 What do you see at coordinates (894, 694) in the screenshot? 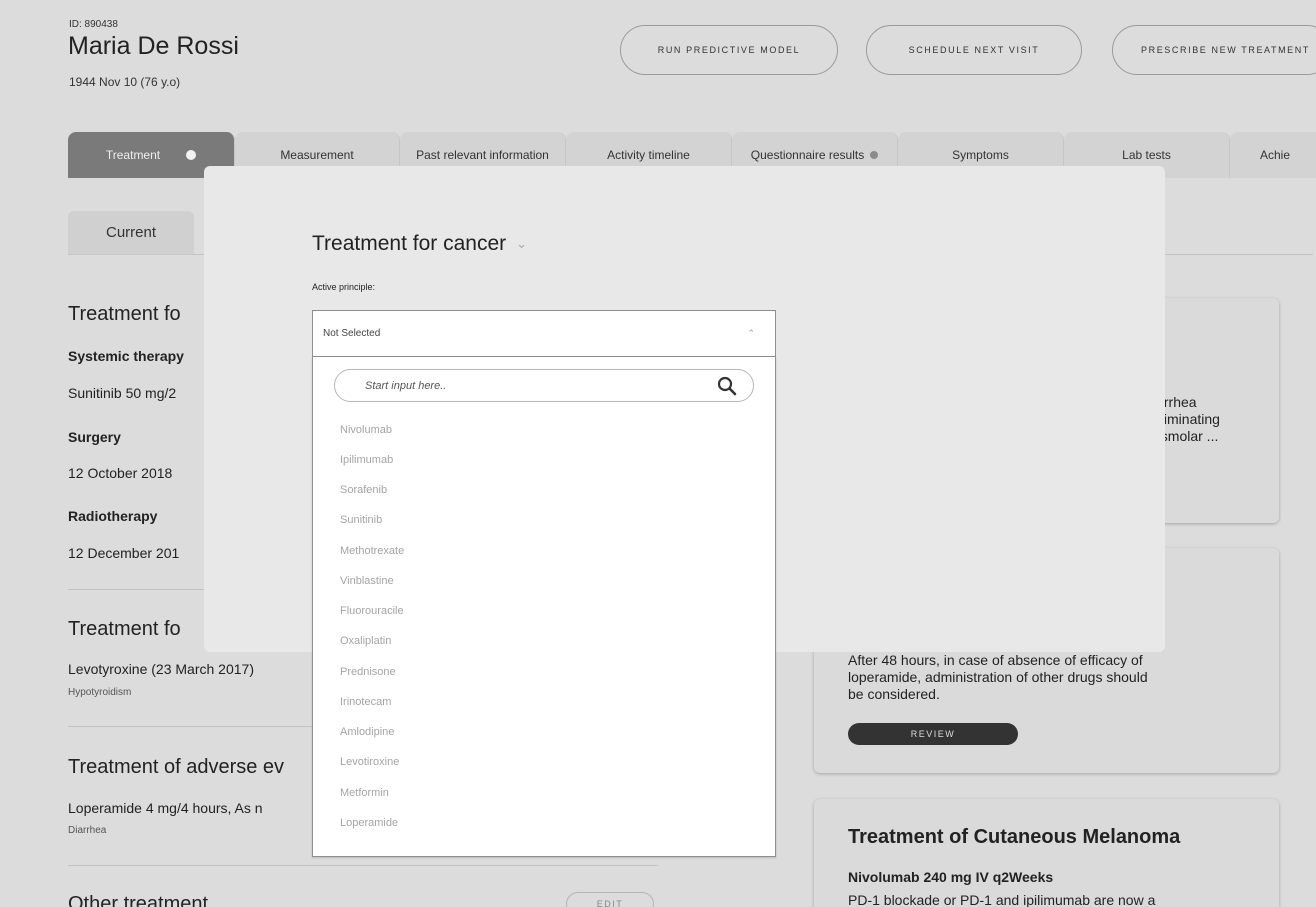
I see `card-text: be considered.` at bounding box center [894, 694].